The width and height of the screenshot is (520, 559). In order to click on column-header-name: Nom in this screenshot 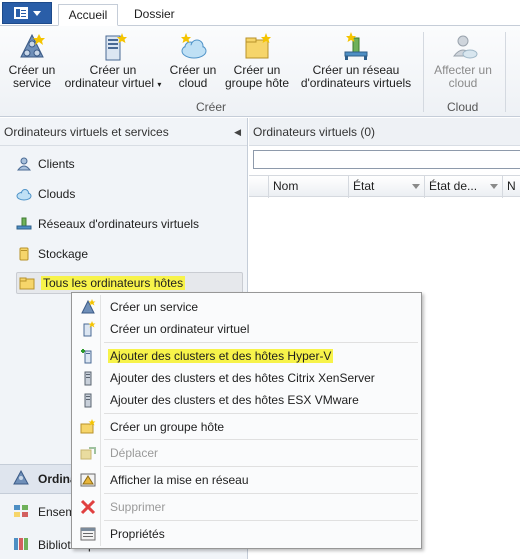, I will do `click(309, 187)`.